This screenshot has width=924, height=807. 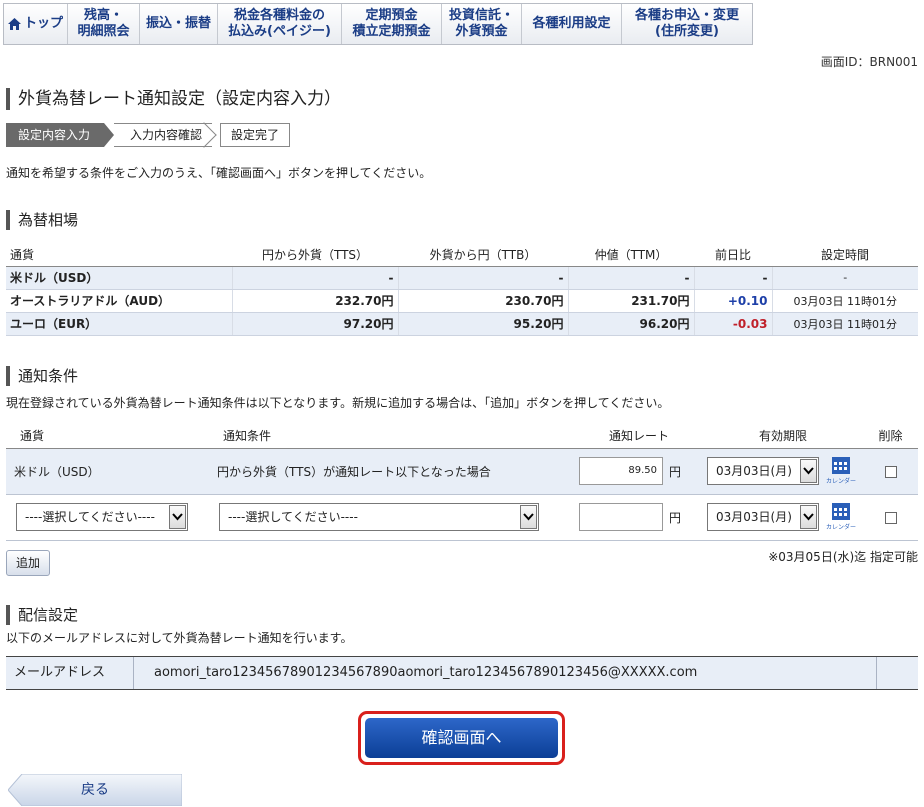 I want to click on rates-section-title: 為替相場, so click(x=42, y=220).